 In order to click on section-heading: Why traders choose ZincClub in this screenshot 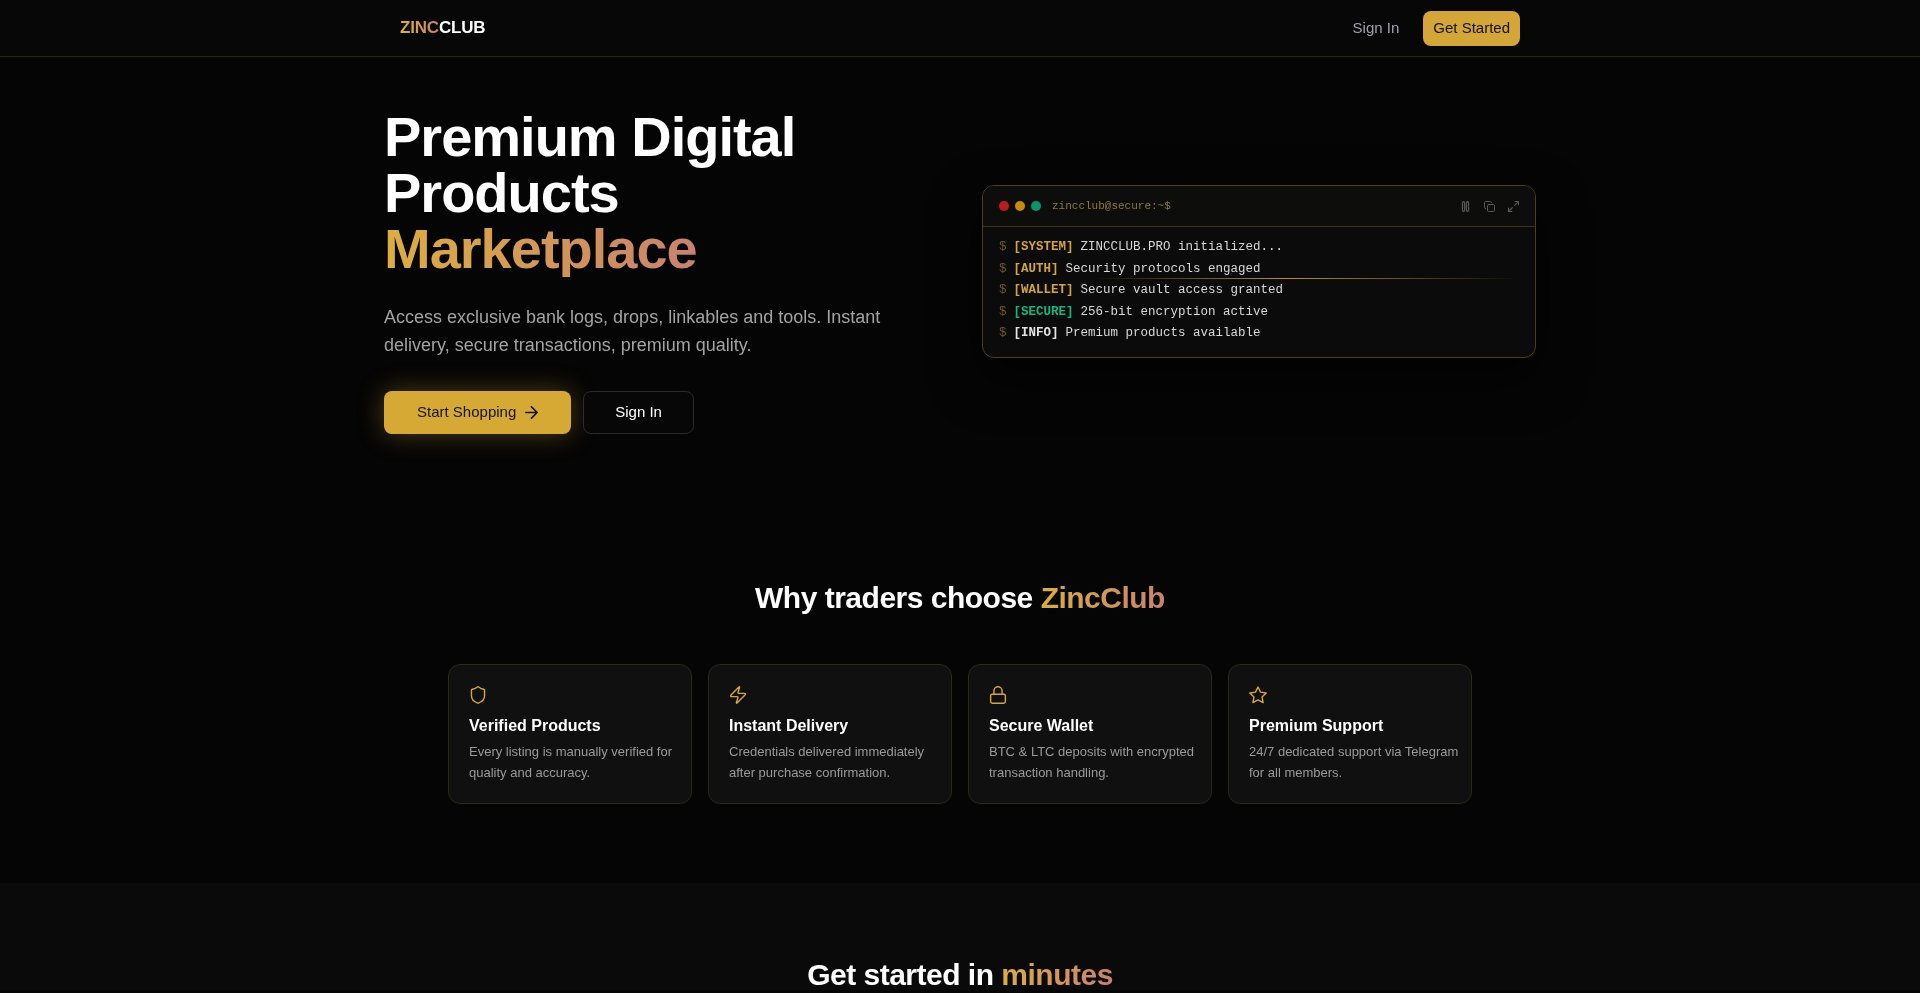, I will do `click(960, 598)`.